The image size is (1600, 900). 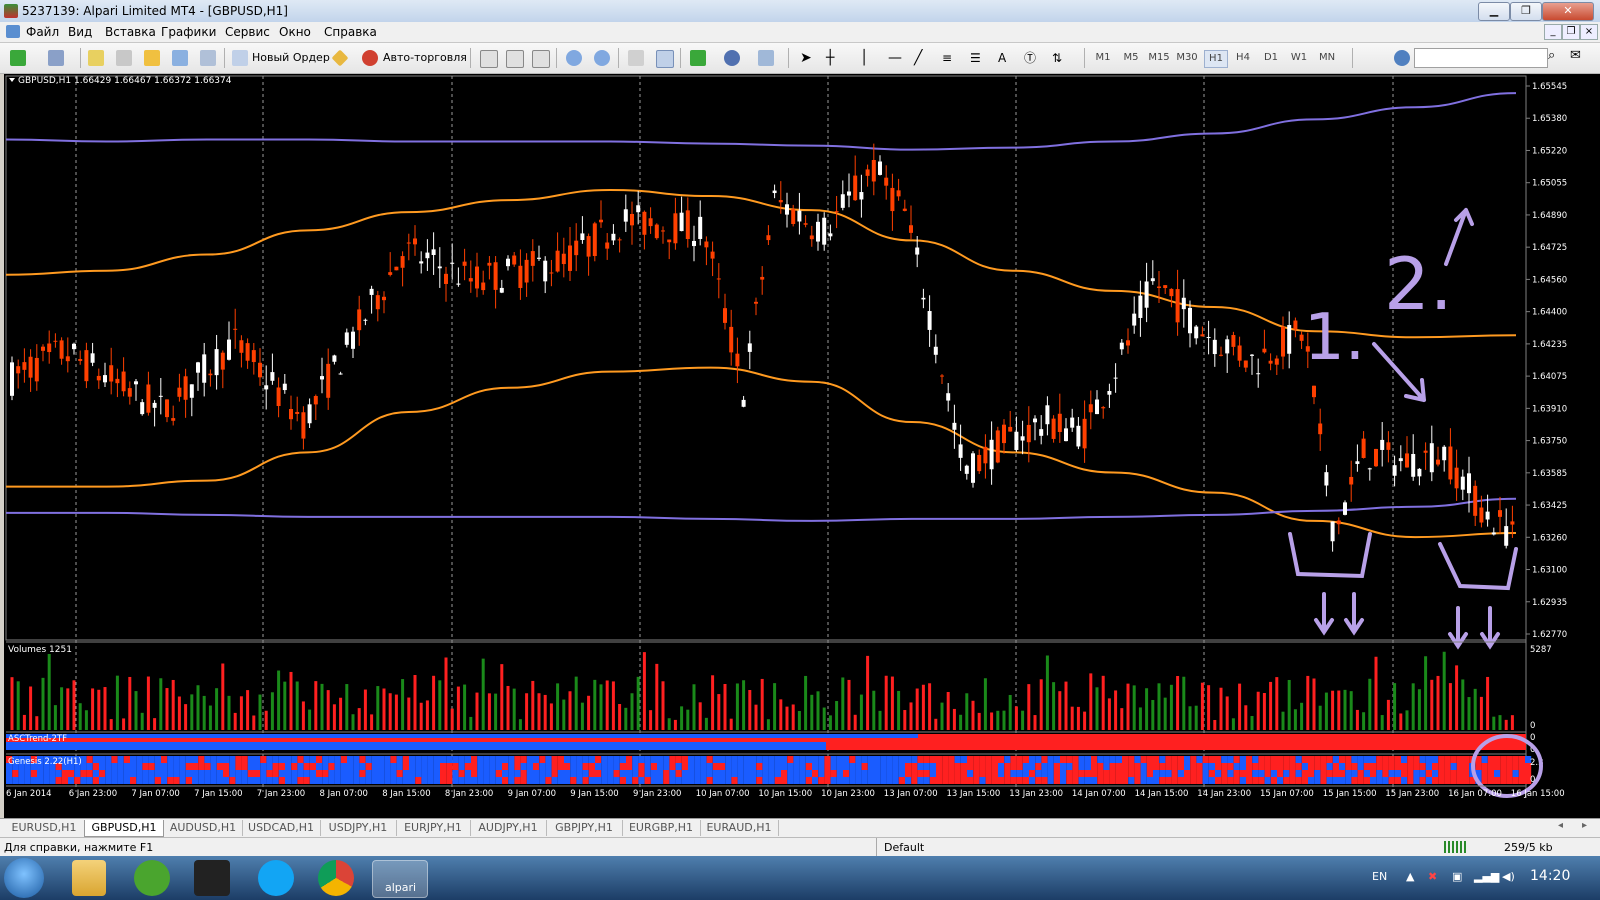 I want to click on tab-usdjpy: USDJPY,H1, so click(x=358, y=828).